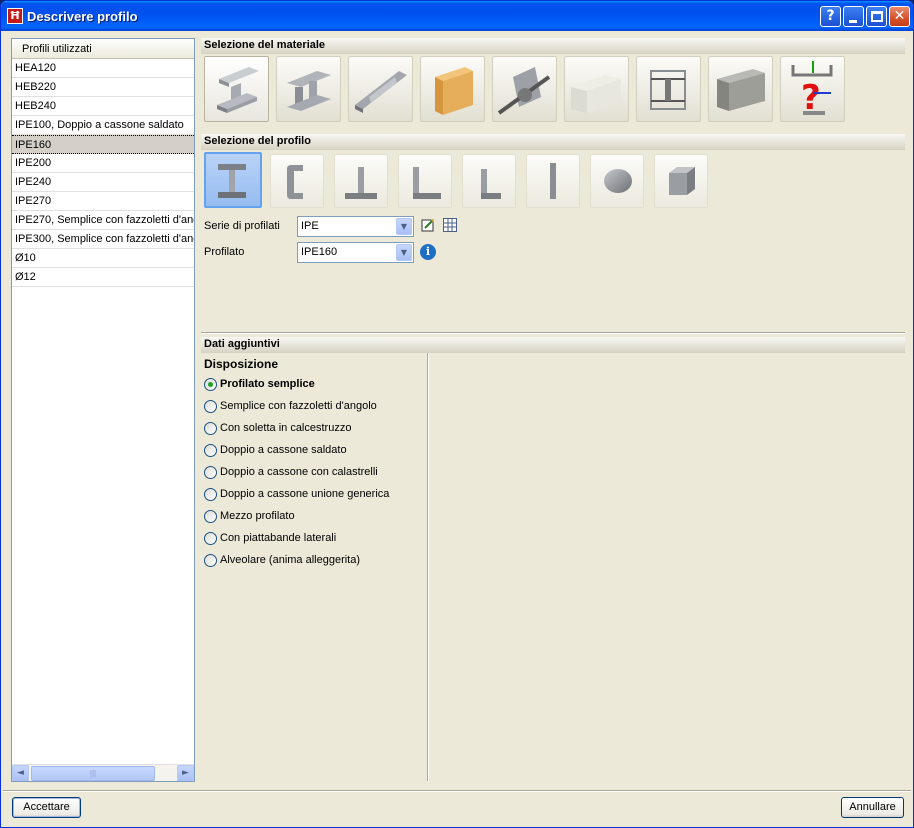 This screenshot has height=828, width=914. Describe the element at coordinates (596, 94) in the screenshot. I see `steel-tube-icon` at that location.